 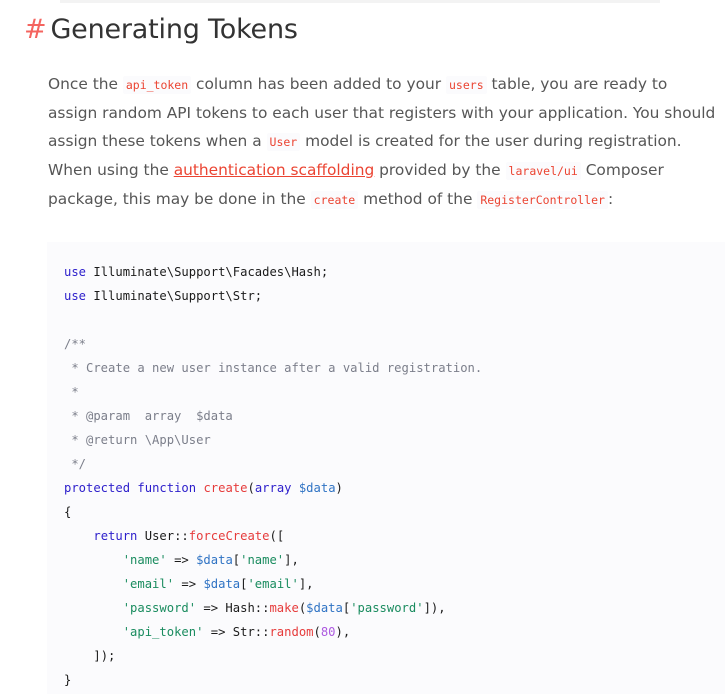 I want to click on code-line: ]);, so click(x=273, y=656).